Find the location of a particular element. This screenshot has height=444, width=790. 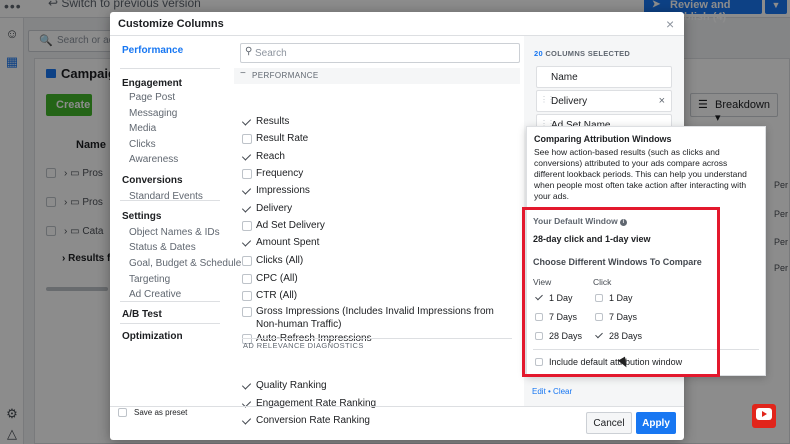

modal-title: Customize Columns is located at coordinates (171, 24).